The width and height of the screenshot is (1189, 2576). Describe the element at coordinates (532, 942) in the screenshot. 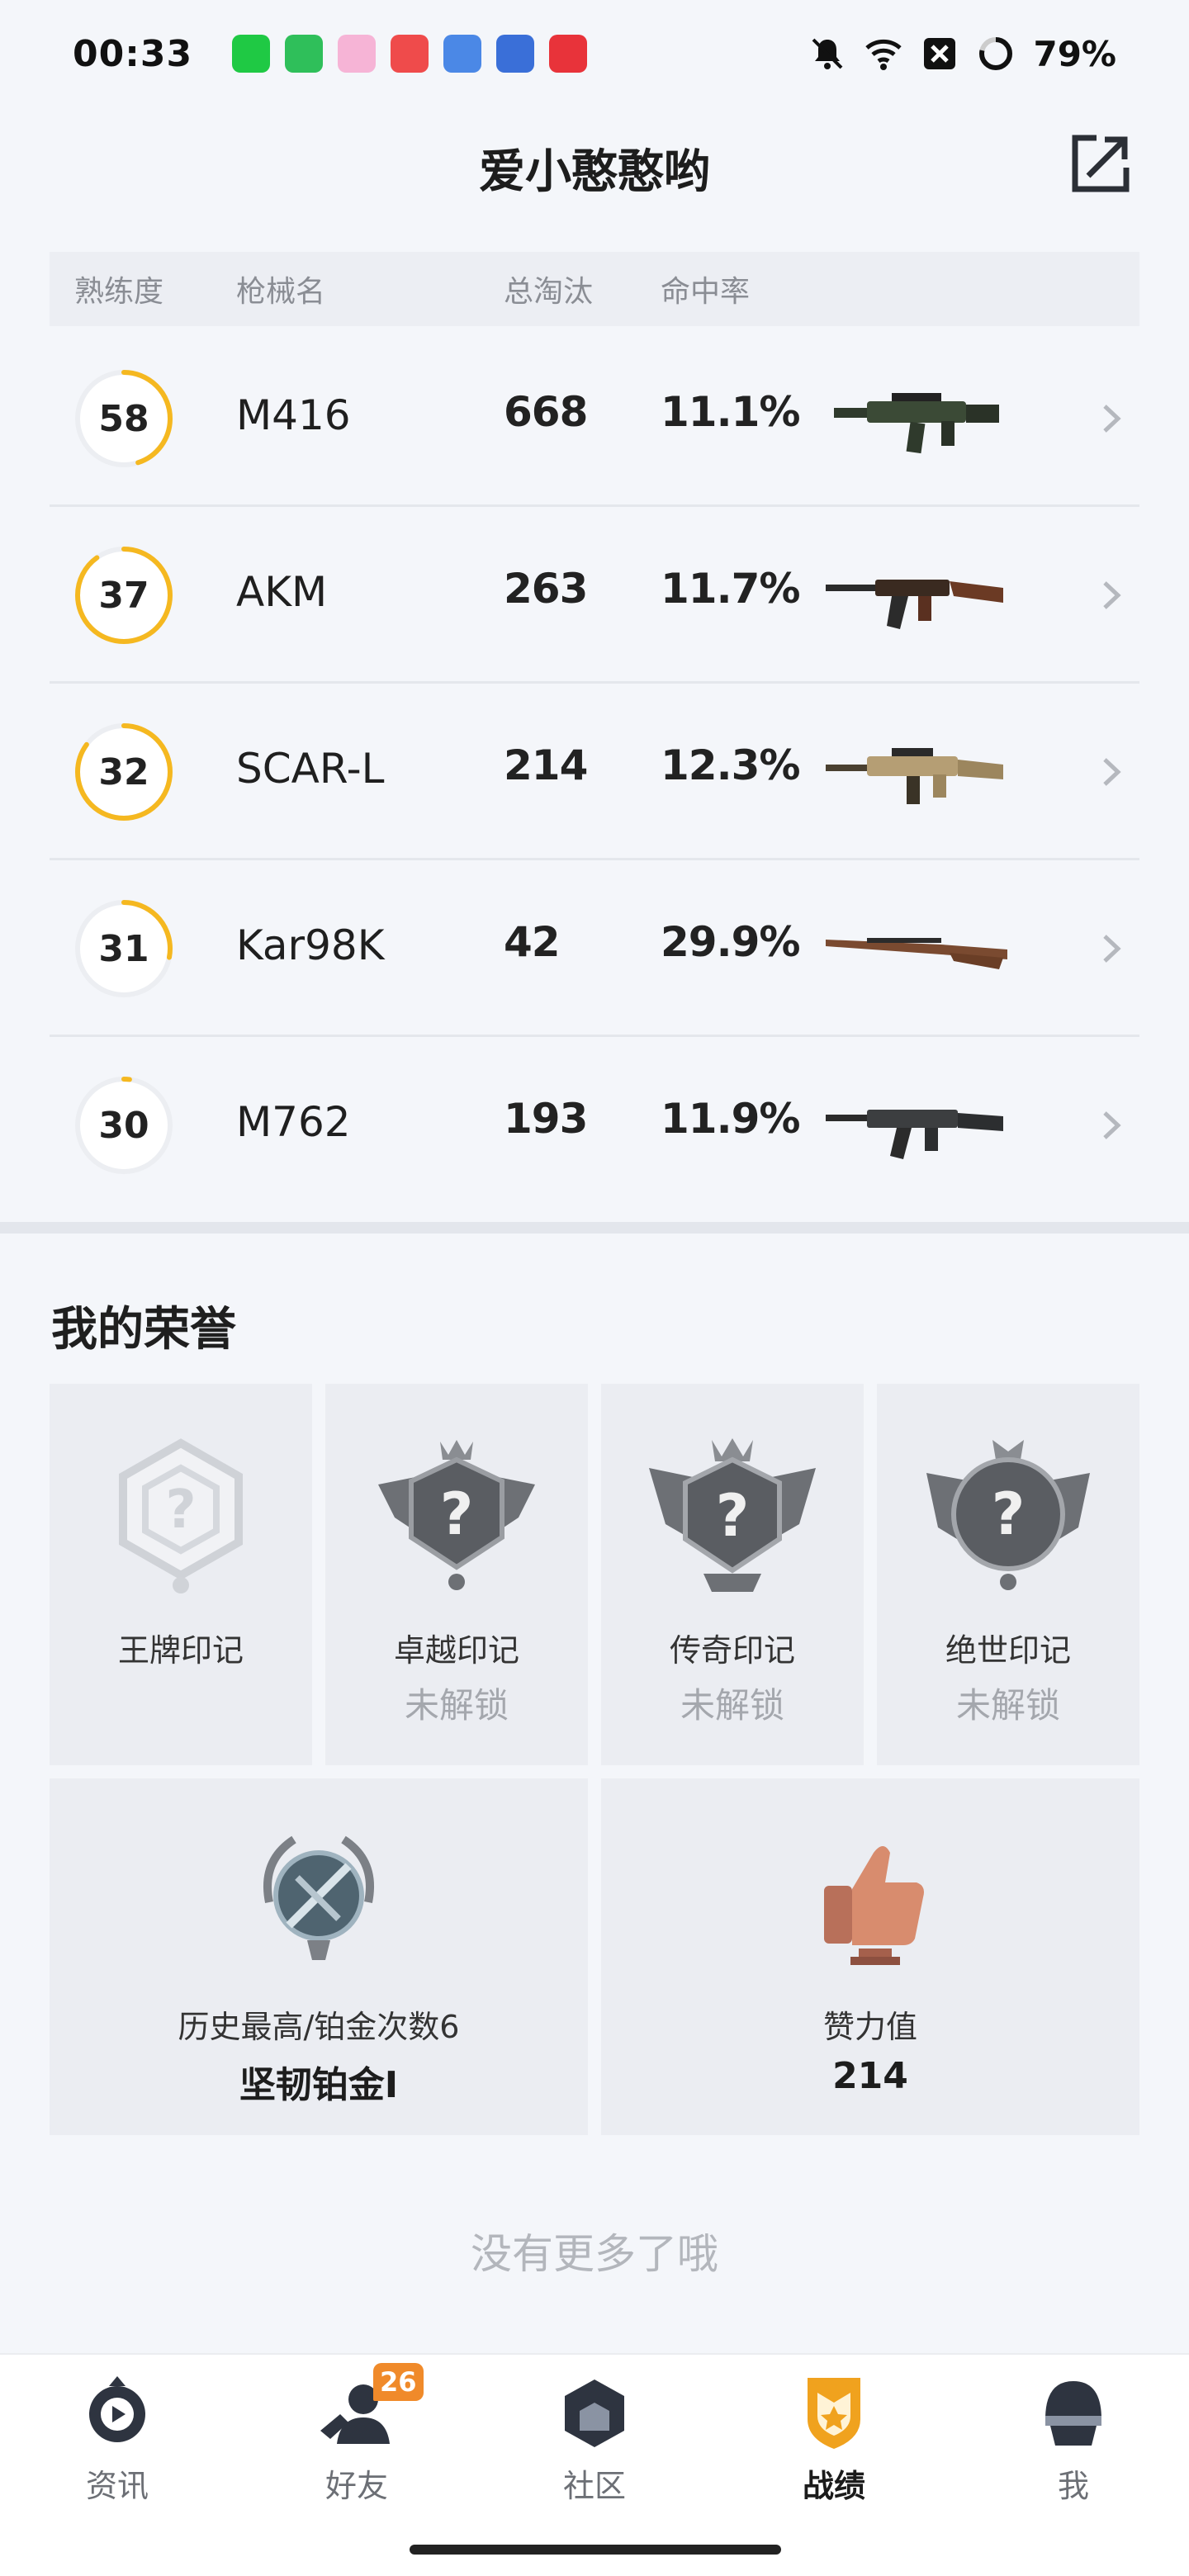

I see `weapon-kills: 42` at that location.